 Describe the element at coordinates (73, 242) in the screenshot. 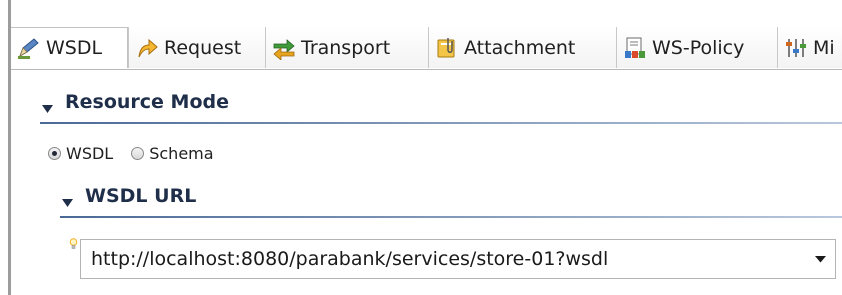

I see `content-assist-lightbulb-icon` at that location.